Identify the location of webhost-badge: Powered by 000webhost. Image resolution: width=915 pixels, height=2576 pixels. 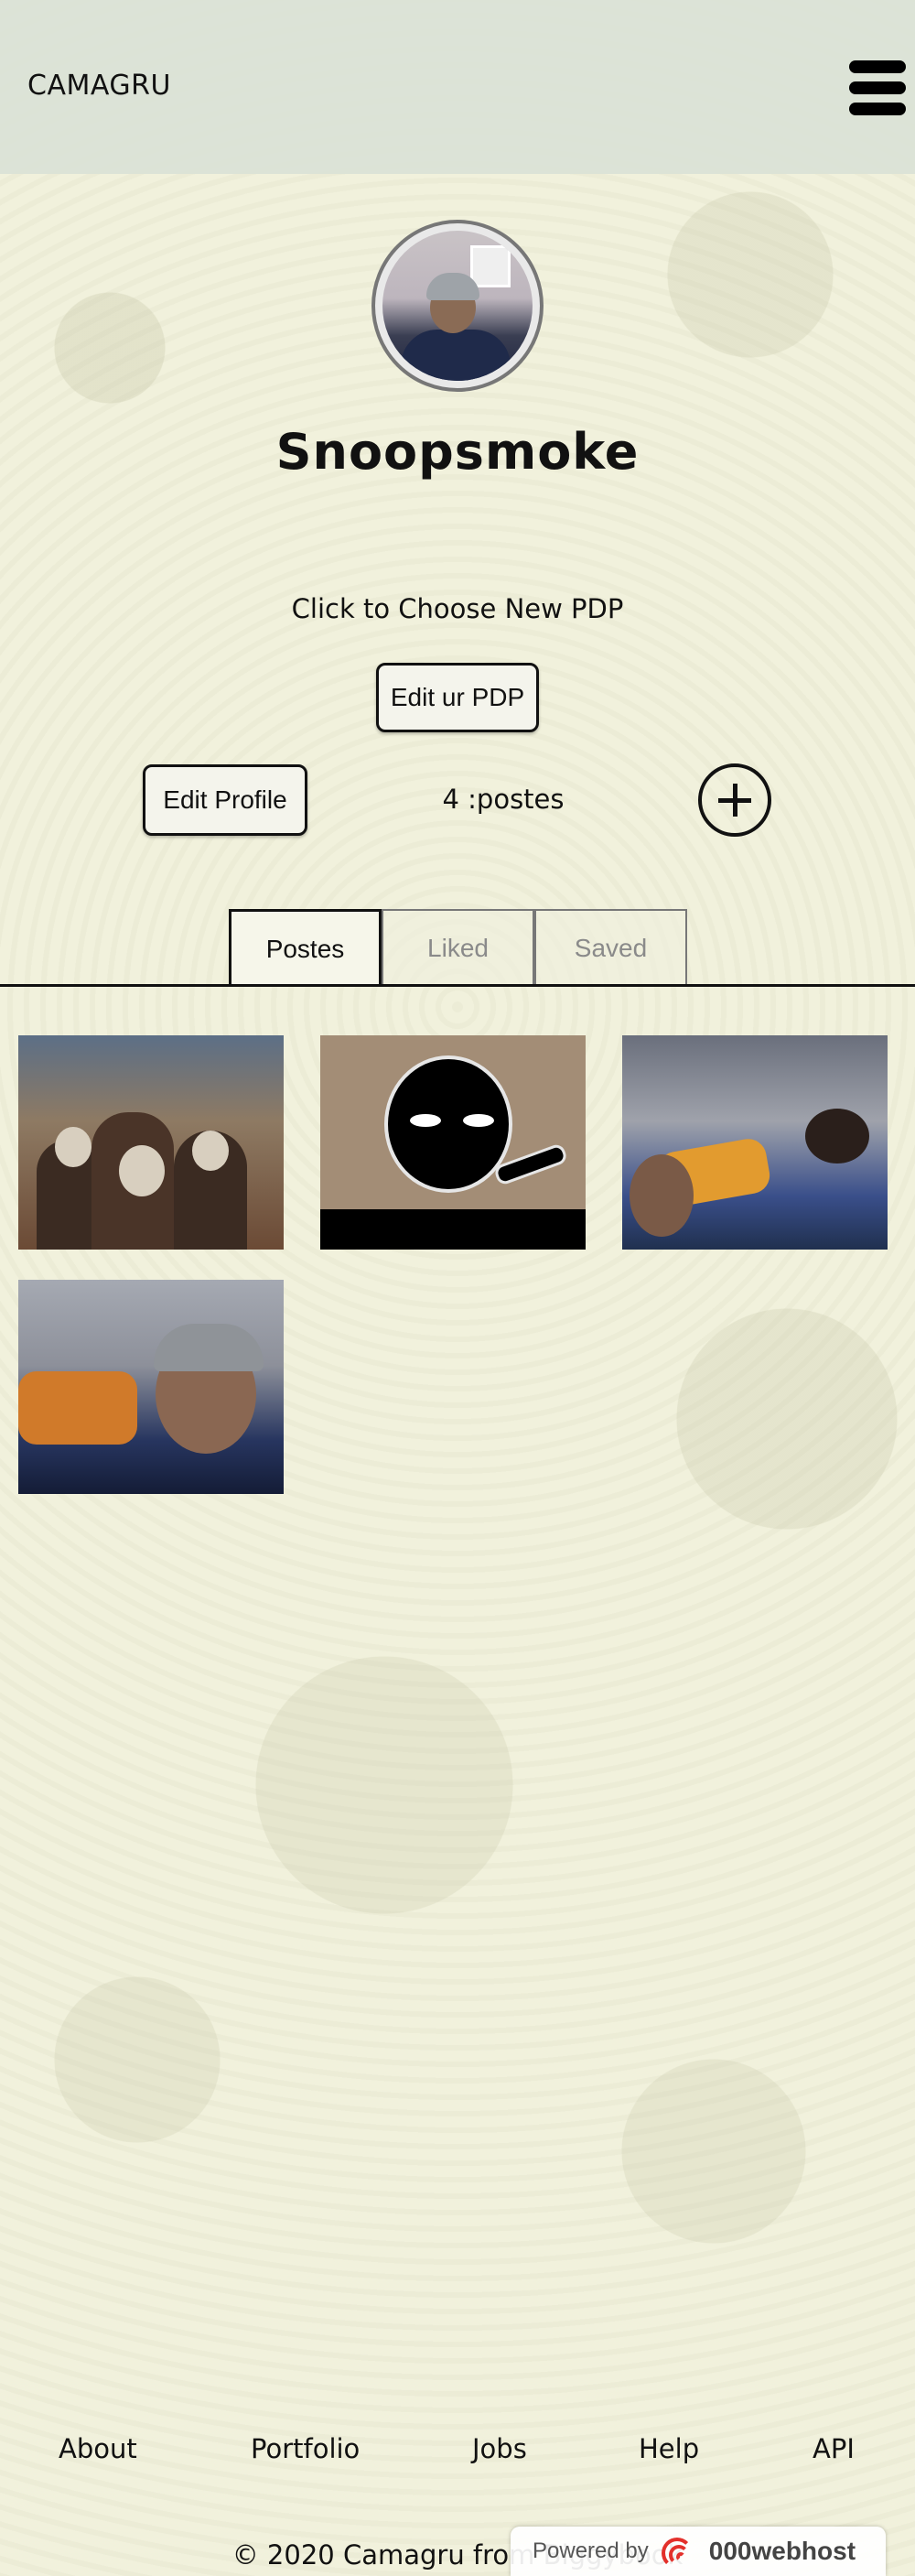
(699, 2552).